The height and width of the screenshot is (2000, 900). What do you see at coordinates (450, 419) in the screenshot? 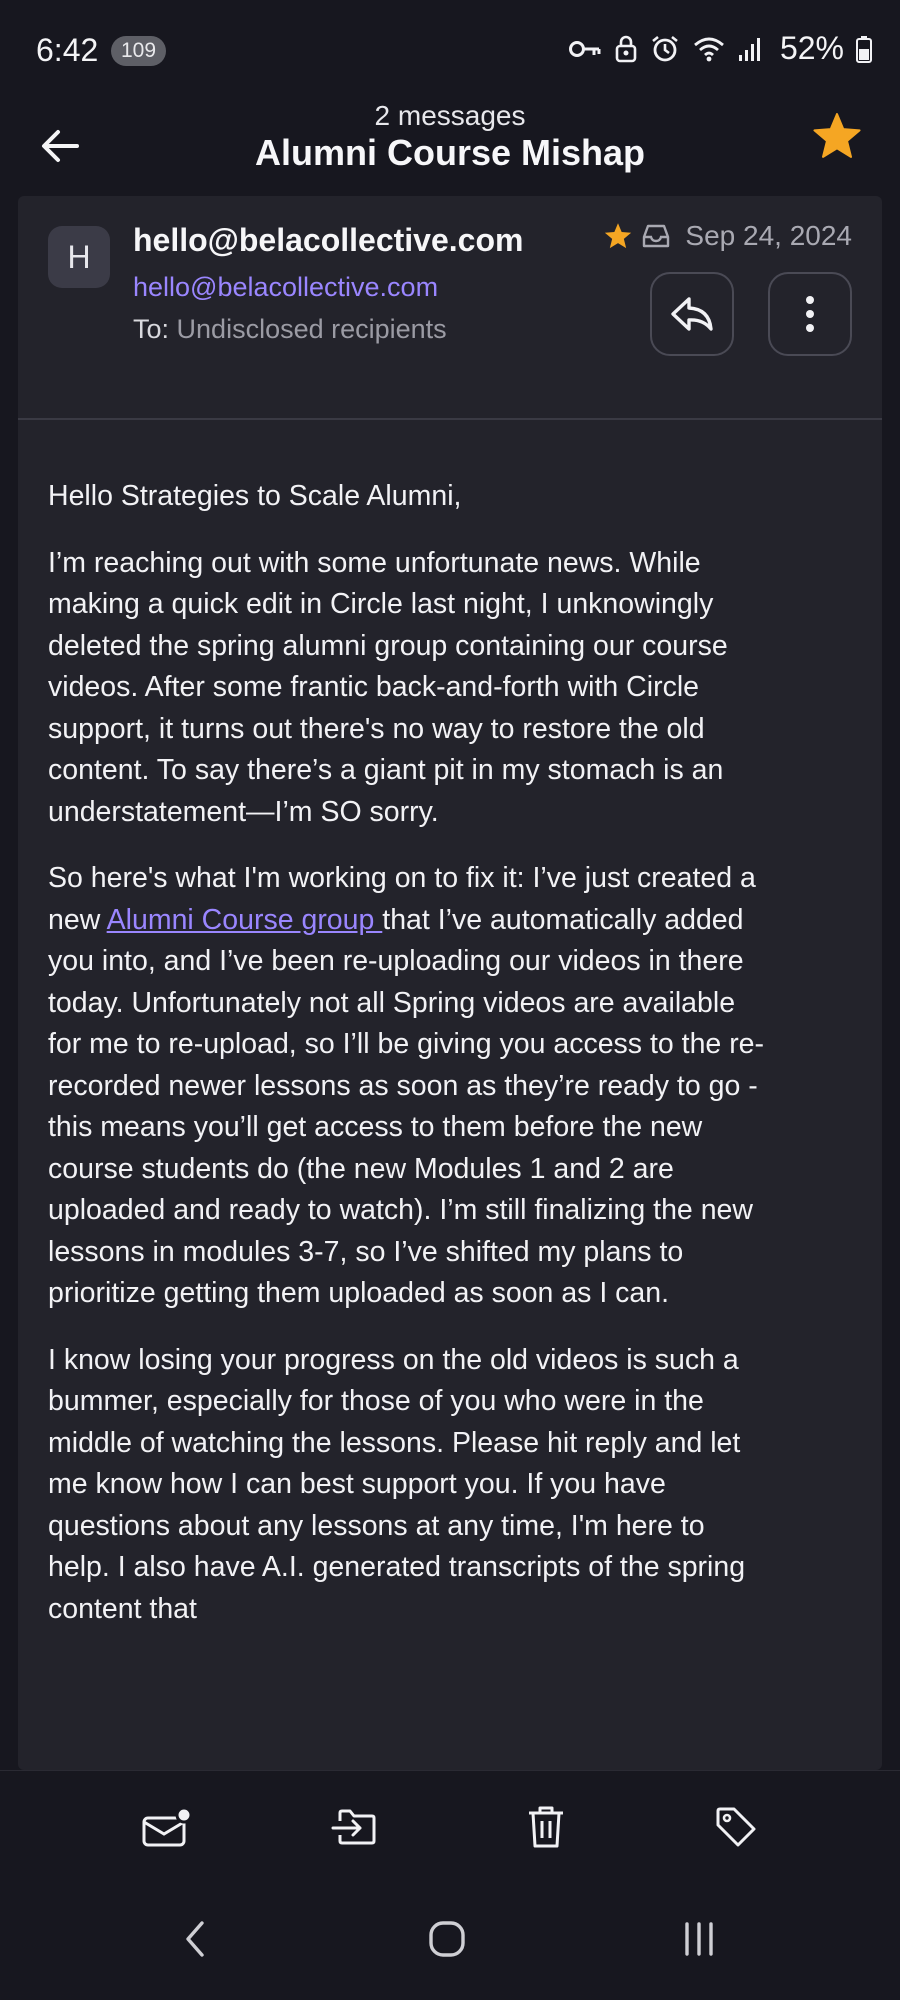
I see `header-divider` at bounding box center [450, 419].